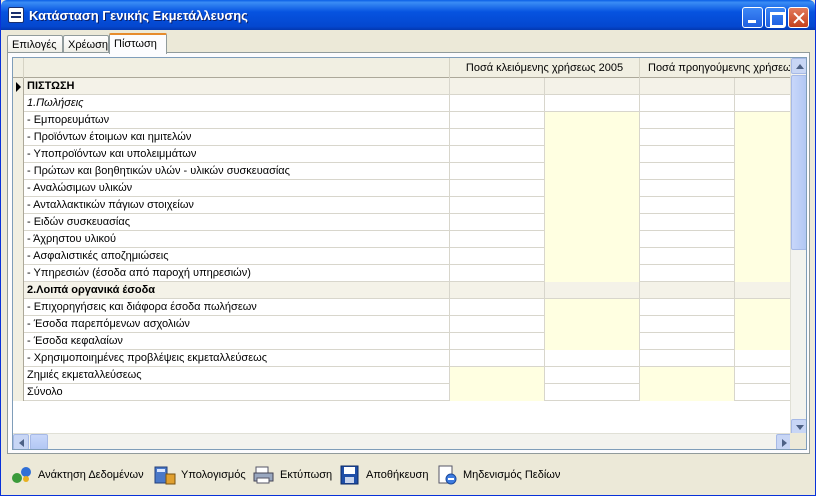  What do you see at coordinates (385, 475) in the screenshot?
I see `save-button: Αποθήκευση` at bounding box center [385, 475].